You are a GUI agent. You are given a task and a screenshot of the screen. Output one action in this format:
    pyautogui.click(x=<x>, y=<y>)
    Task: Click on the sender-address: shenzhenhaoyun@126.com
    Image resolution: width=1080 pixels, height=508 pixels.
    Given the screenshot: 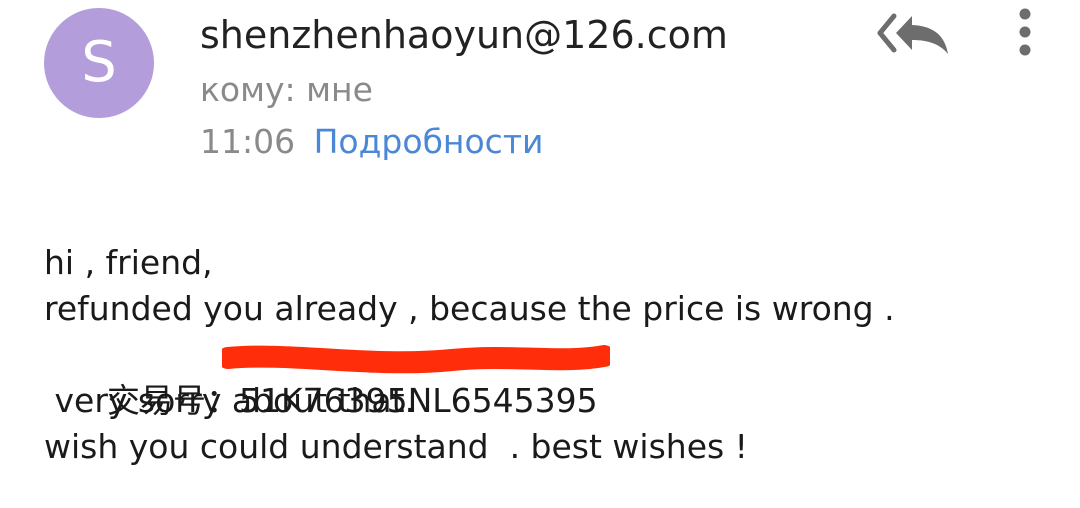 What is the action you would take?
    pyautogui.click(x=464, y=35)
    